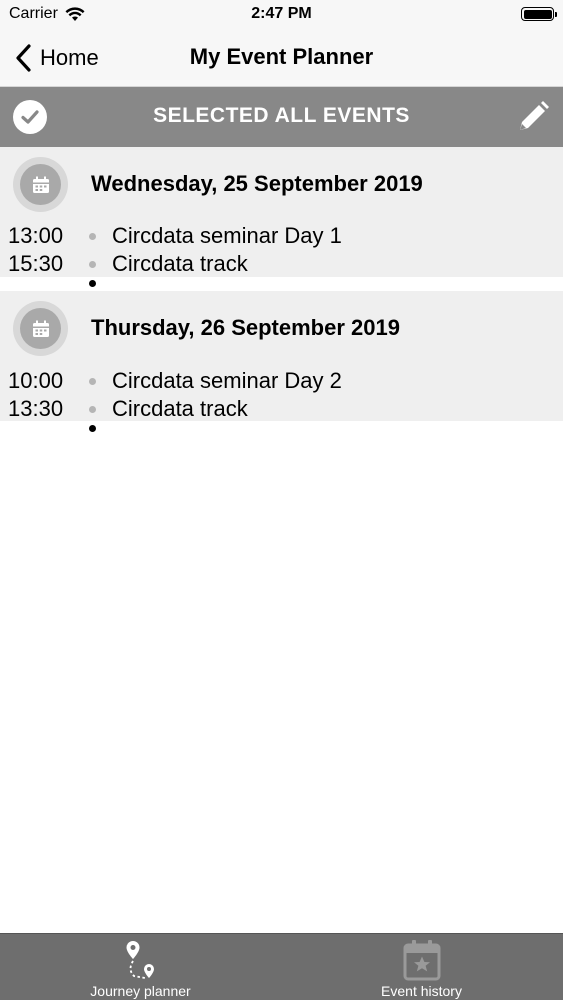  Describe the element at coordinates (421, 991) in the screenshot. I see `tab-label: Event history` at that location.